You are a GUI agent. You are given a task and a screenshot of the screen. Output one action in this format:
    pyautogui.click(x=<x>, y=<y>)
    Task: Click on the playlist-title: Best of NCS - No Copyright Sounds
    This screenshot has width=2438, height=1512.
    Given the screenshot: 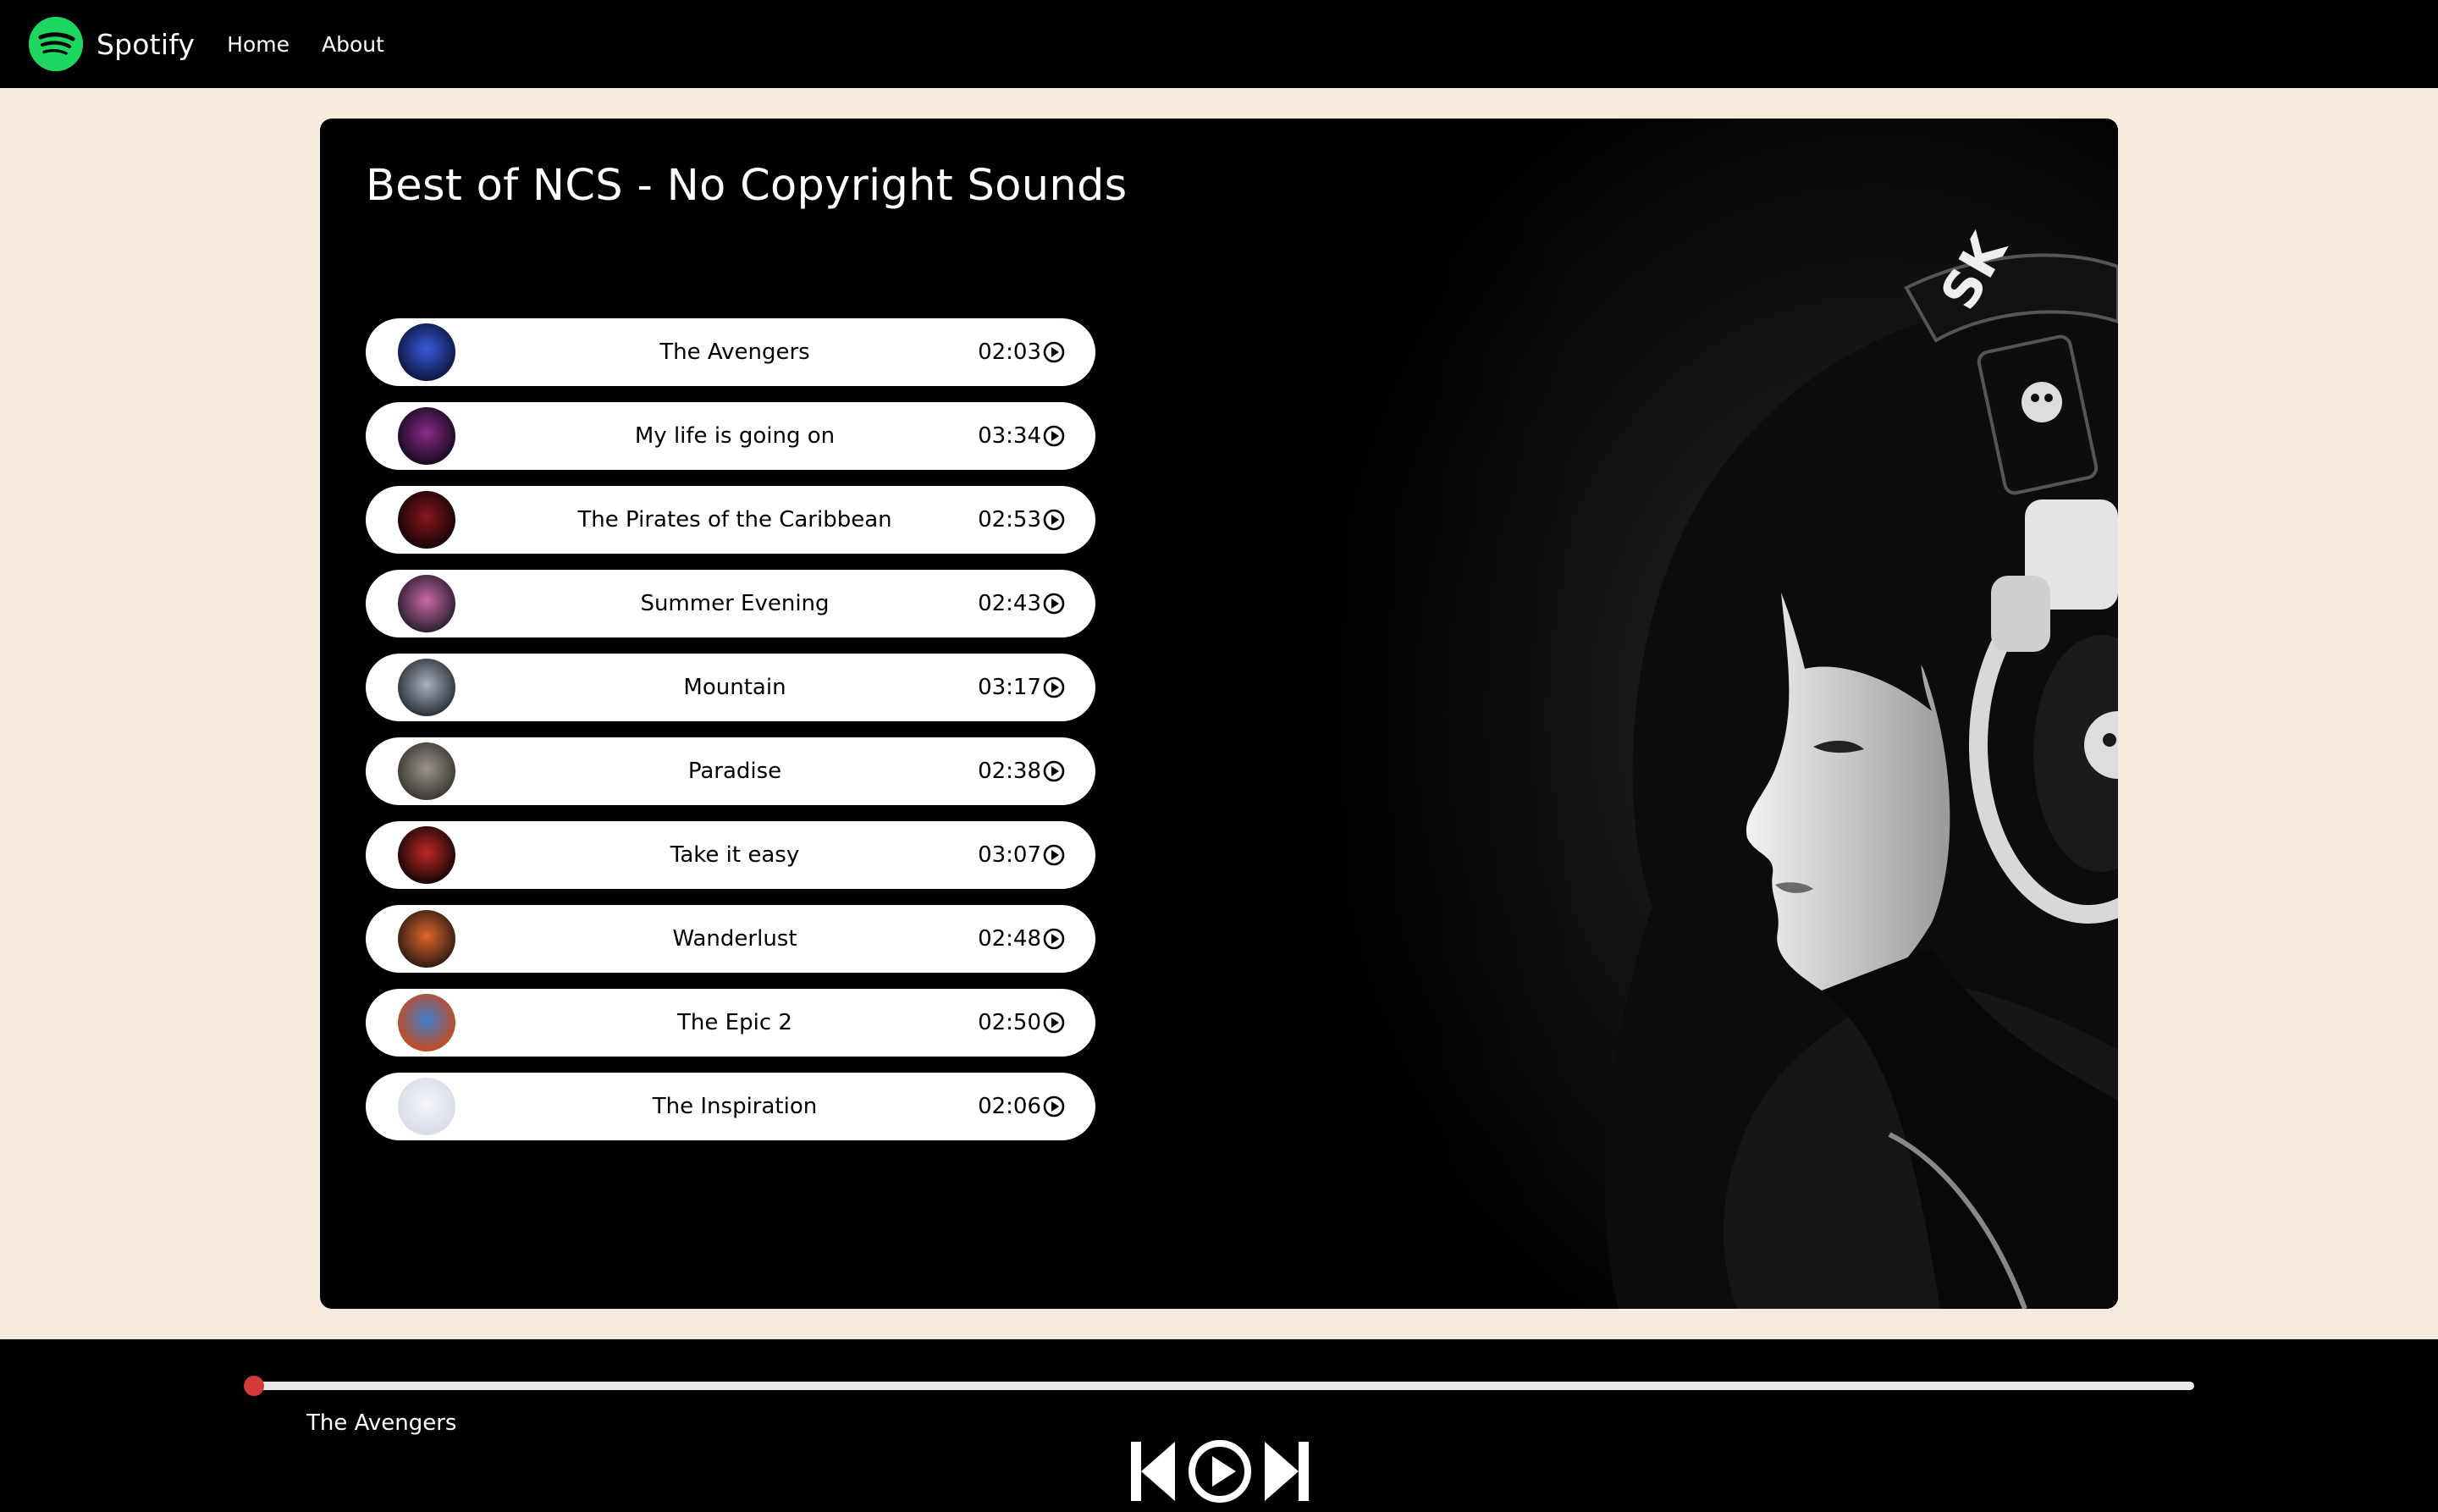 What is the action you would take?
    pyautogui.click(x=747, y=186)
    